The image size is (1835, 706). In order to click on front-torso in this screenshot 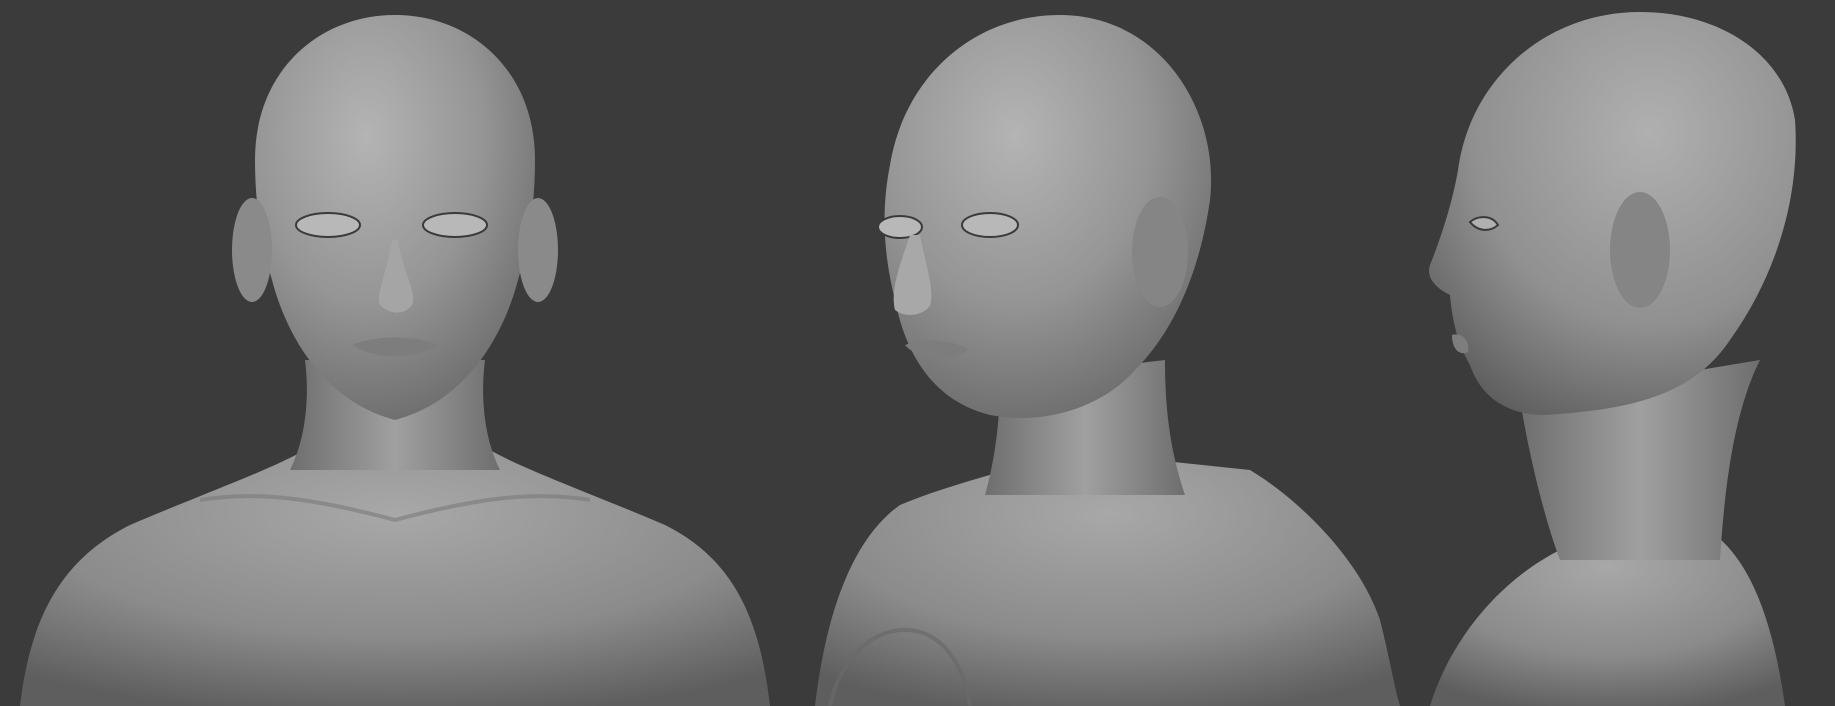, I will do `click(395, 578)`.